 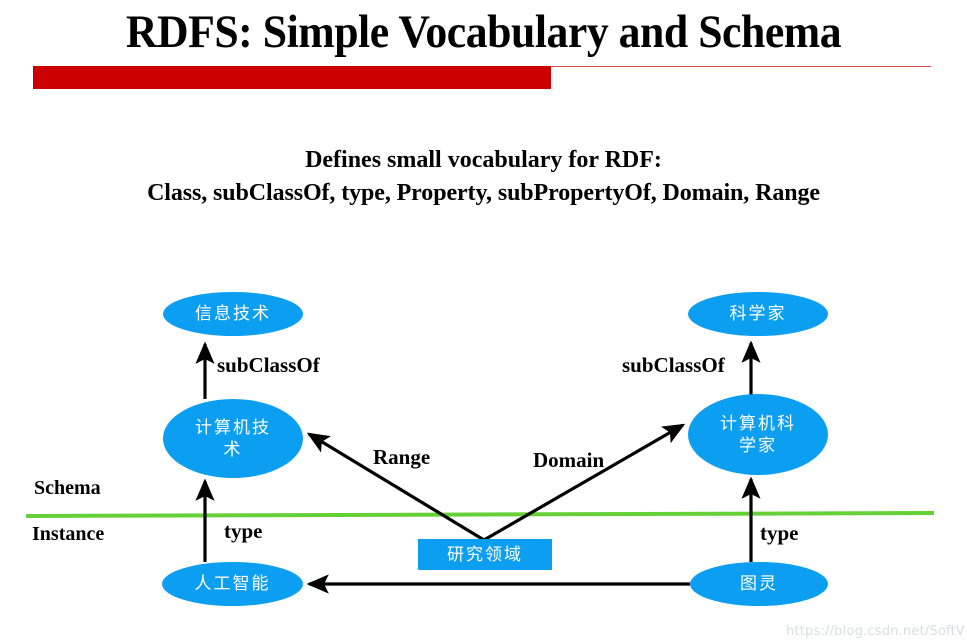 What do you see at coordinates (569, 460) in the screenshot?
I see `edge-label-domain: Domain` at bounding box center [569, 460].